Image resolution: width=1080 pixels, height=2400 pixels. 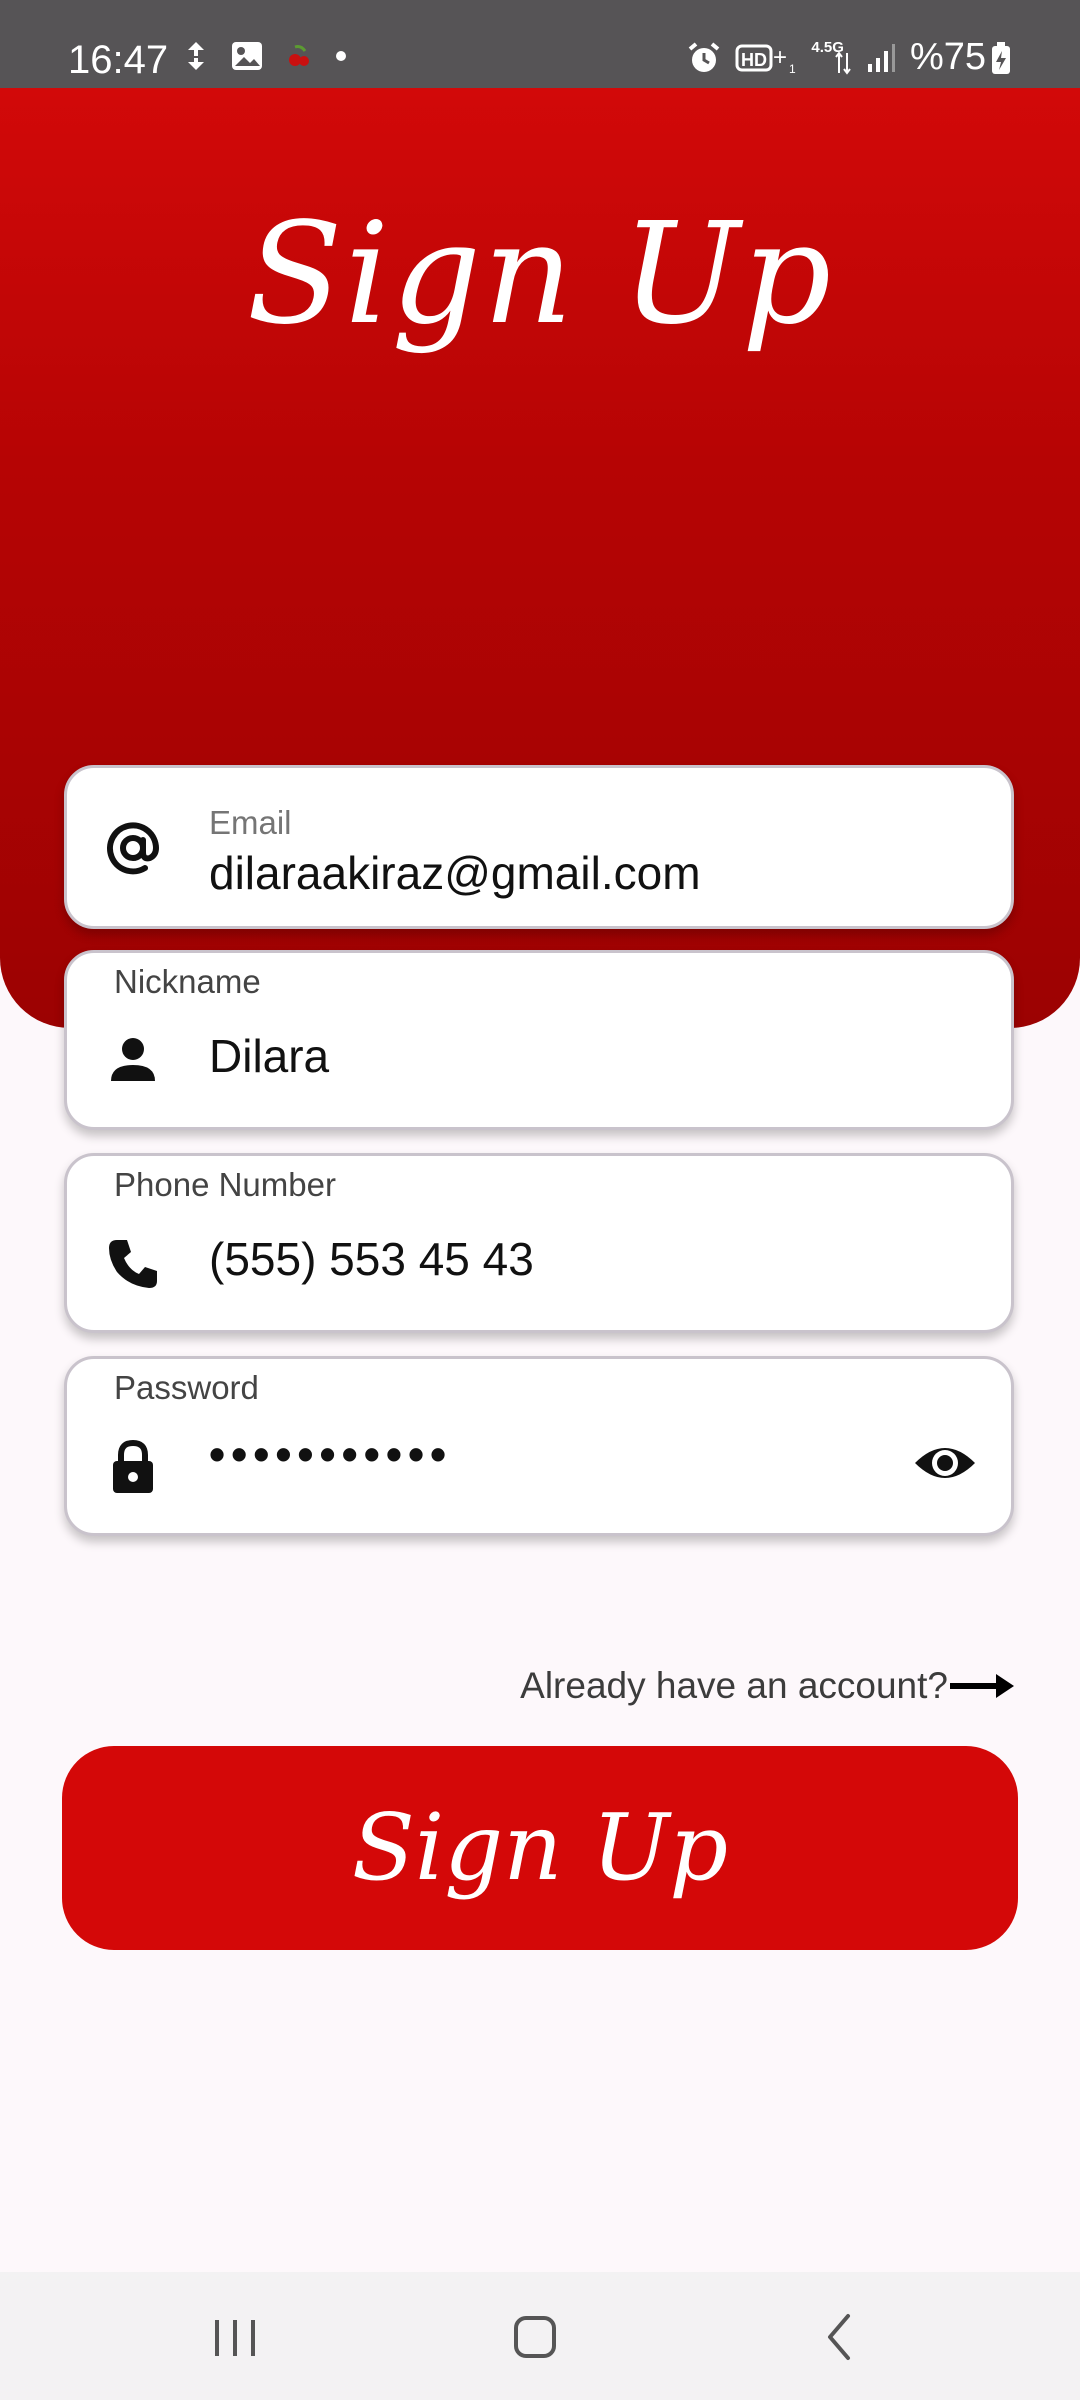 I want to click on status-bar: 16:47 HD + 1 4.5G %75, so click(x=540, y=44).